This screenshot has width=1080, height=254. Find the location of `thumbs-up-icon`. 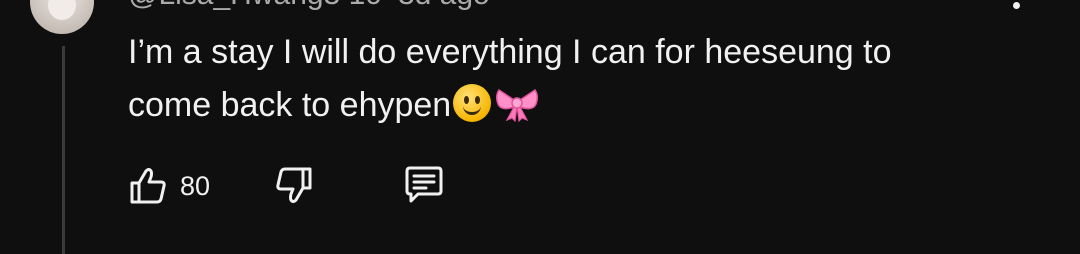

thumbs-up-icon is located at coordinates (149, 186).